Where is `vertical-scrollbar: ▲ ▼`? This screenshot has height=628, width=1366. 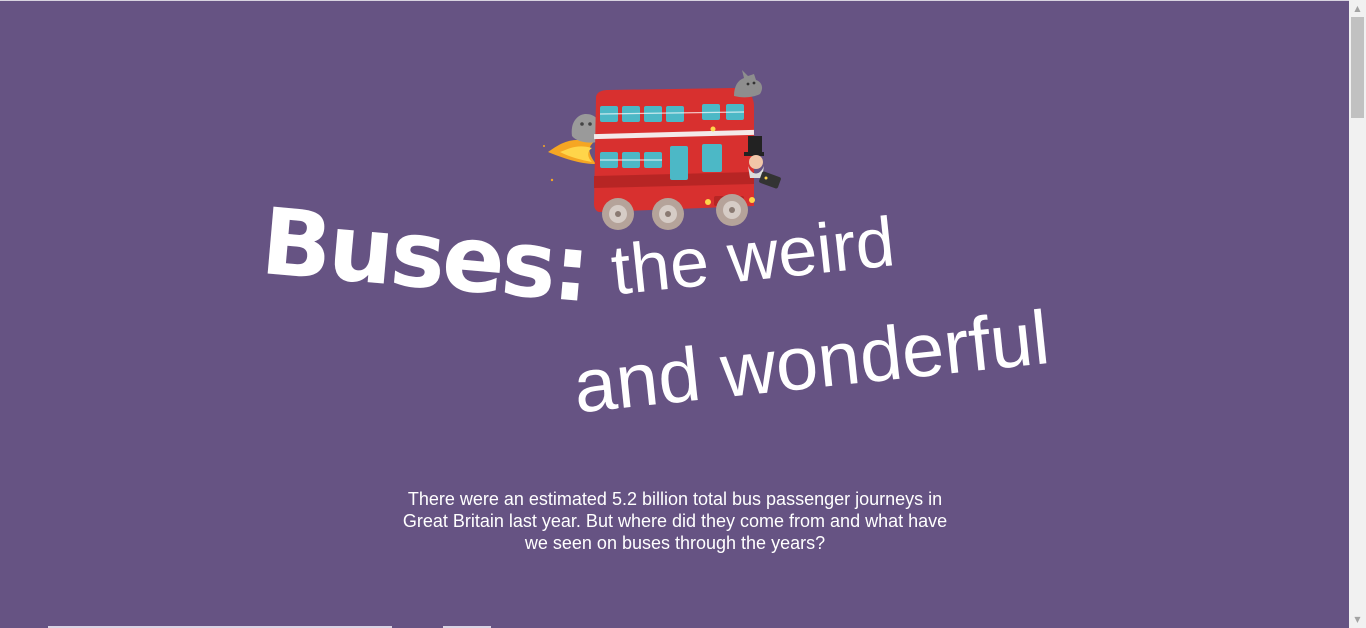
vertical-scrollbar: ▲ ▼ is located at coordinates (1357, 314).